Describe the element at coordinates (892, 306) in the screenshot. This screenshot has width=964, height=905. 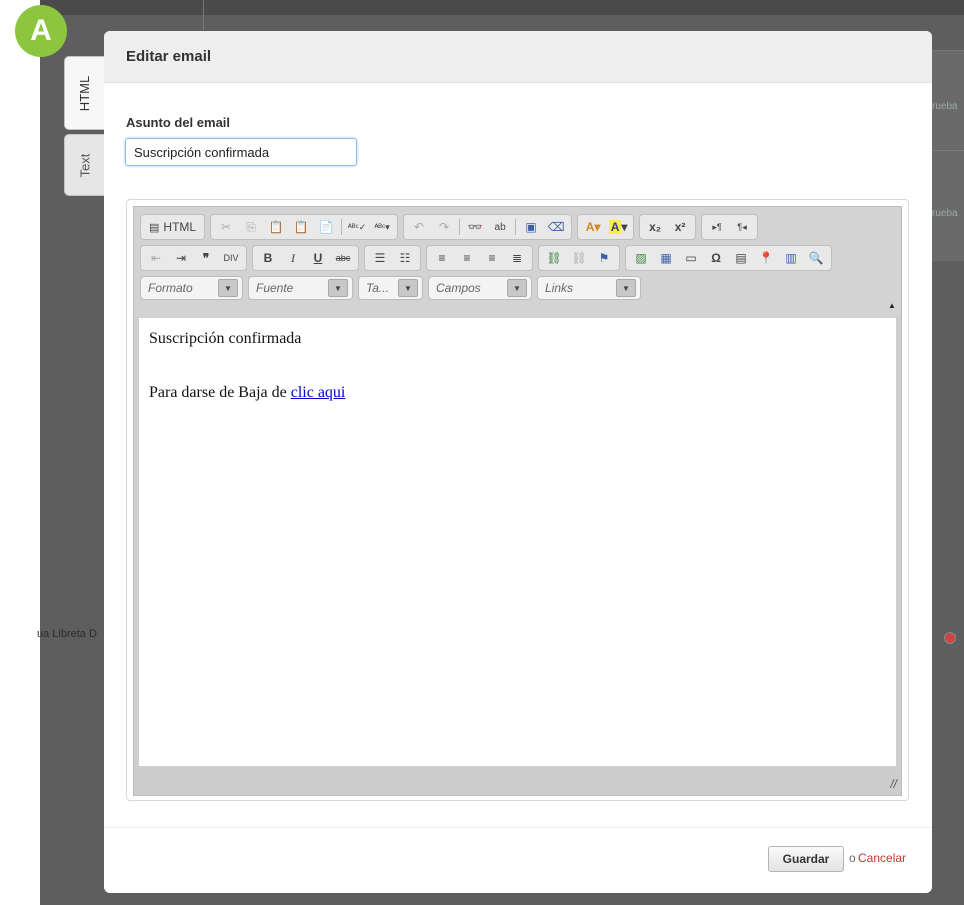
I see `collapse-toolbar-icon: ▲` at that location.